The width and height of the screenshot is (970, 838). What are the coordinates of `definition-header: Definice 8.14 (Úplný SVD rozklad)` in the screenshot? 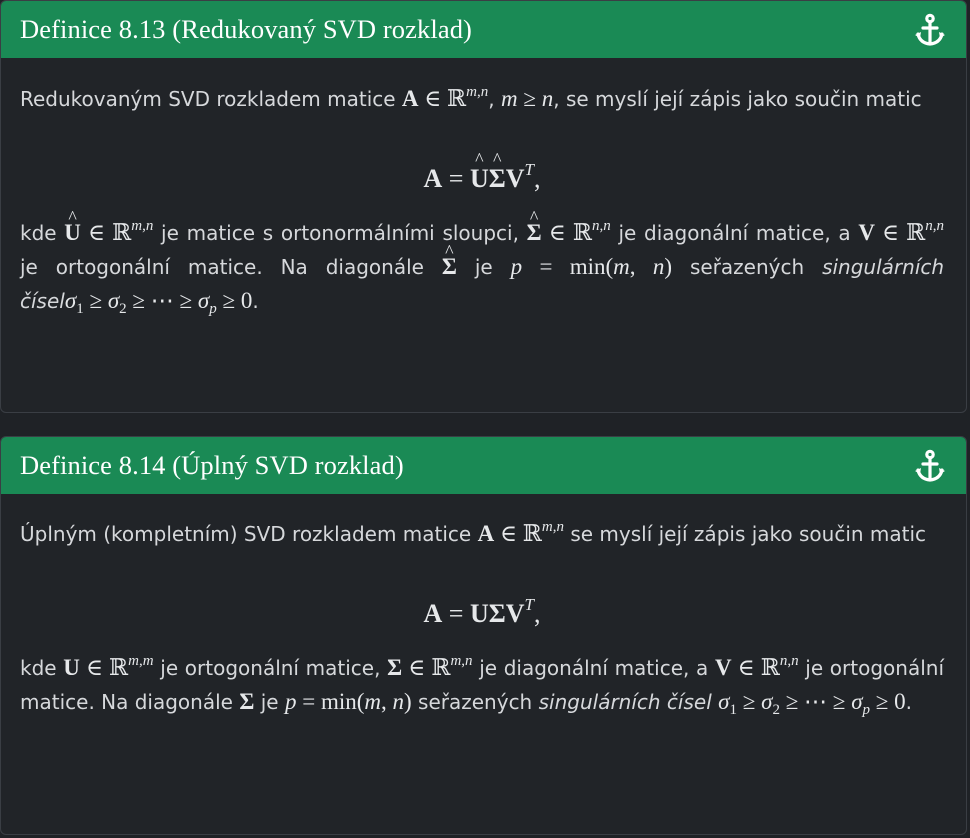 It's located at (483, 465).